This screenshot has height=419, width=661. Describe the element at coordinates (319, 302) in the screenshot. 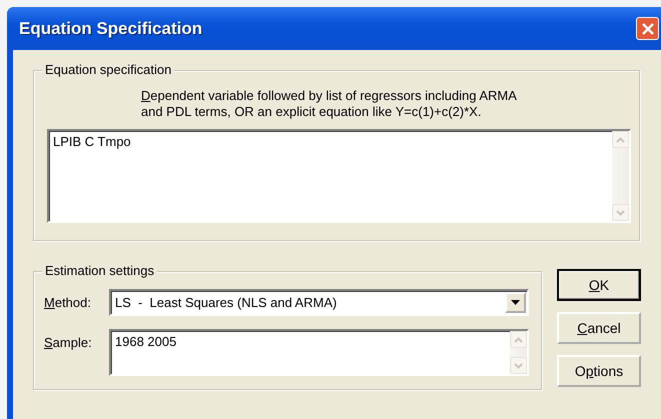

I see `method-dropdown: LS - Least Squares (NLS and ARMA)` at that location.